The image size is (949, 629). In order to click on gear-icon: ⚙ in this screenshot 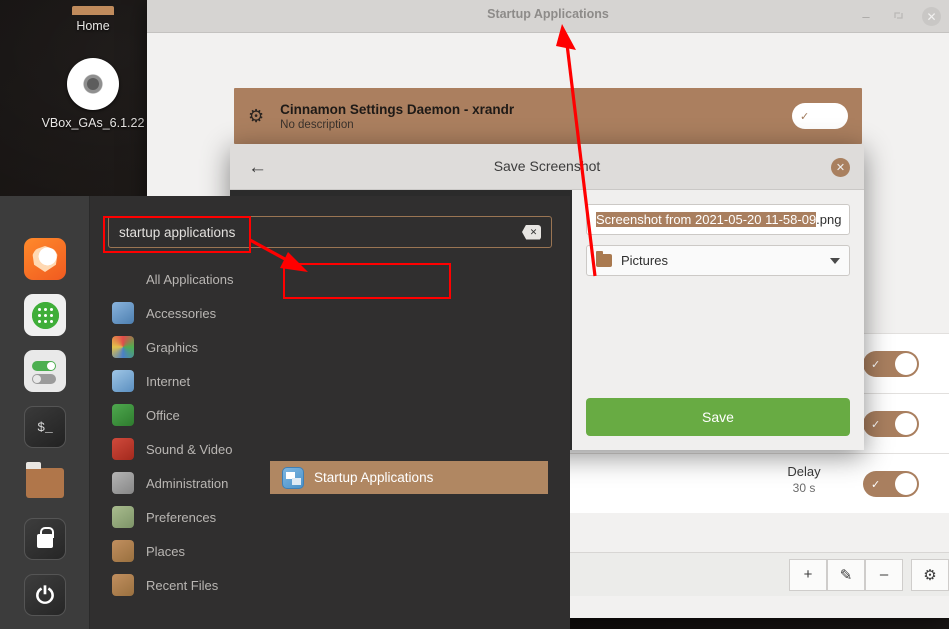, I will do `click(930, 575)`.